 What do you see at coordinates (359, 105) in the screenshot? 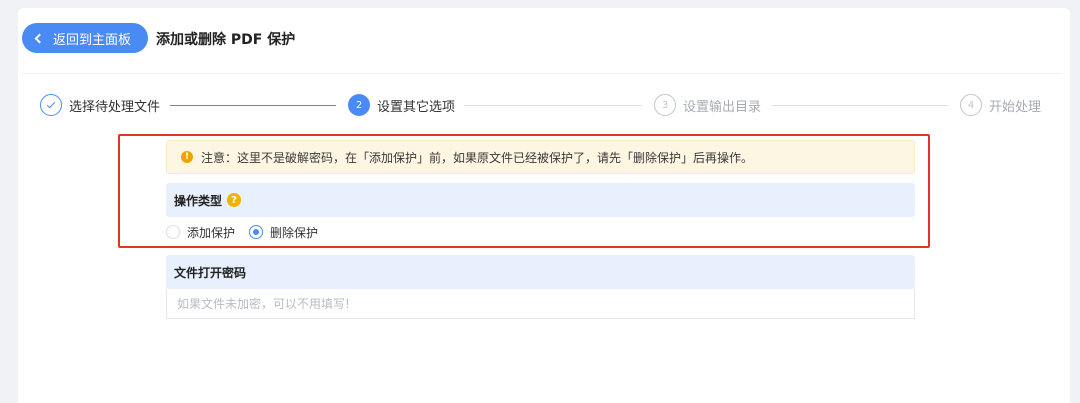
I see `step-number-badge: 2` at bounding box center [359, 105].